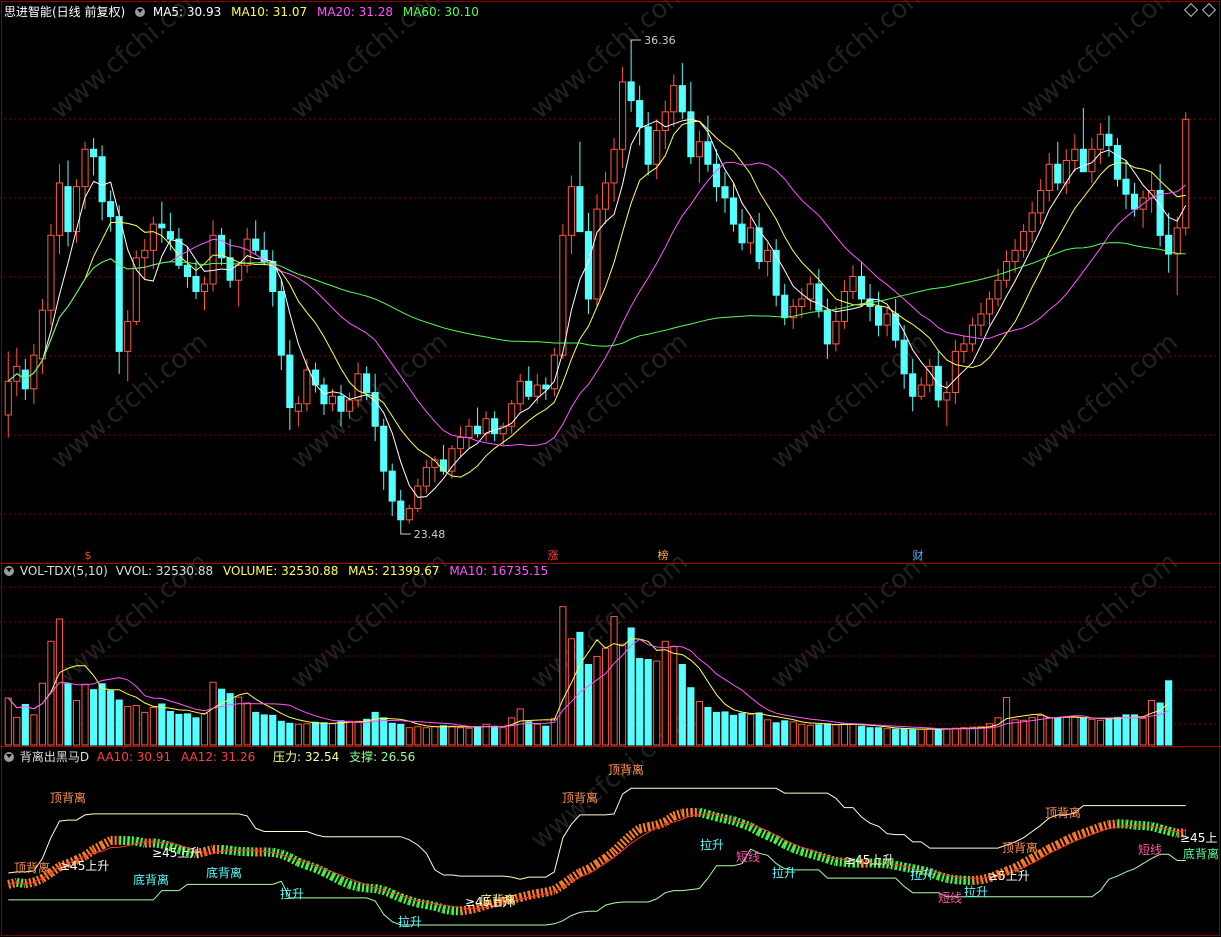  What do you see at coordinates (1009, 876) in the screenshot?
I see `signal-label: ≥5上升` at bounding box center [1009, 876].